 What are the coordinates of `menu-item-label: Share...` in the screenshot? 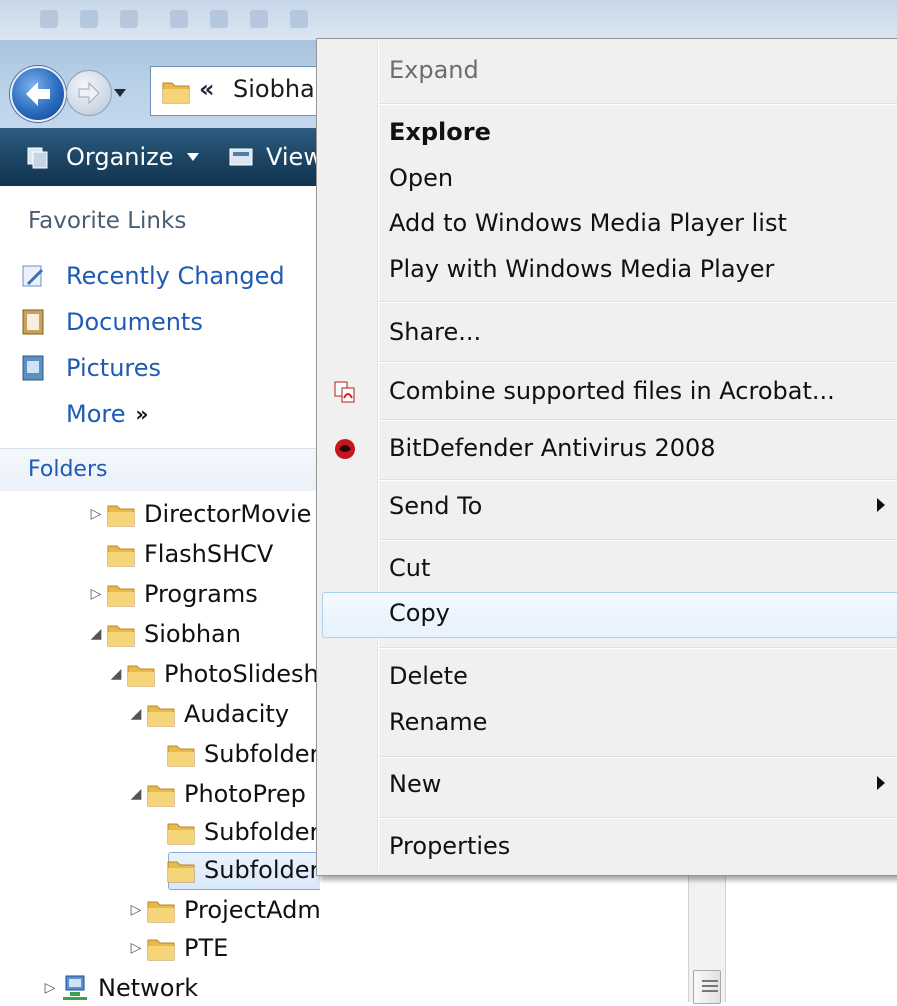 It's located at (435, 332).